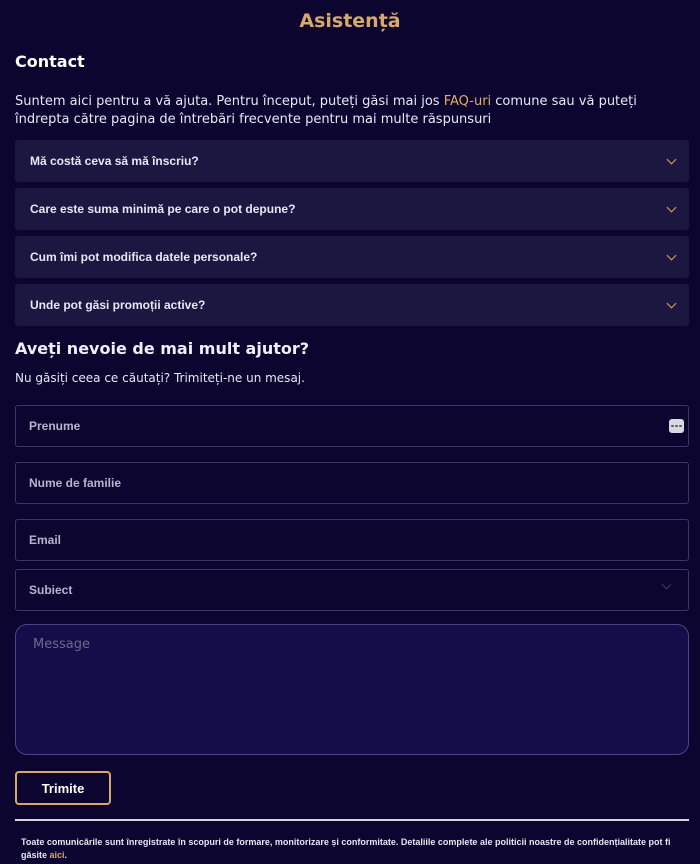  What do you see at coordinates (66, 855) in the screenshot?
I see `footer-text-after: .` at bounding box center [66, 855].